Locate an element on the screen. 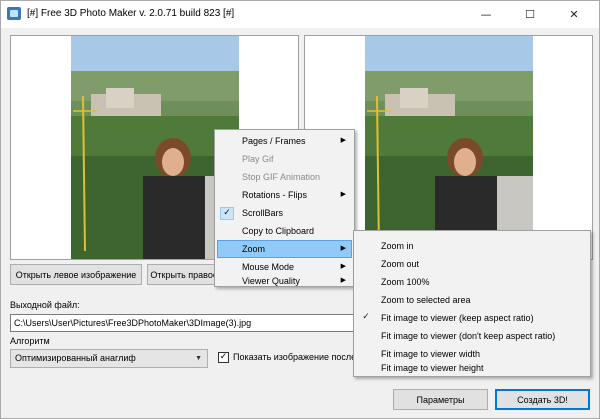  zoom-item-zoom-to-selected-area: Zoom to selected area is located at coordinates (472, 300).